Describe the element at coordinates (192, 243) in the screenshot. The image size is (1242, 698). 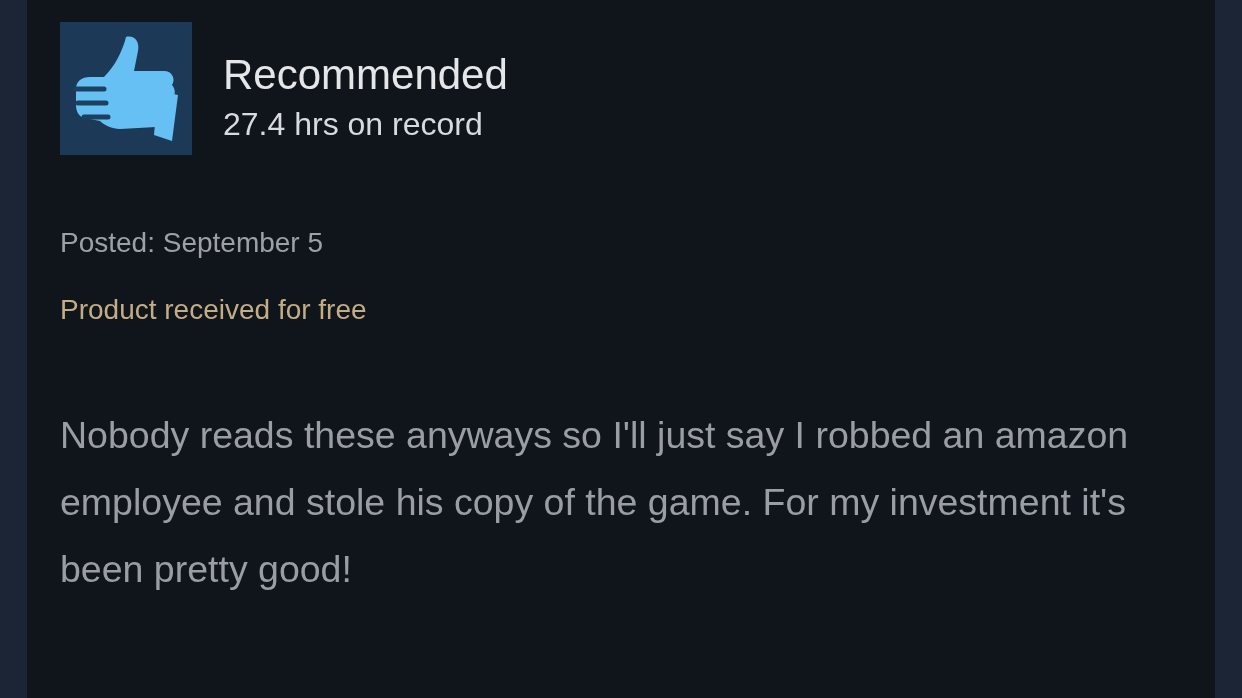
I see `posted-date: Posted: September 5` at that location.